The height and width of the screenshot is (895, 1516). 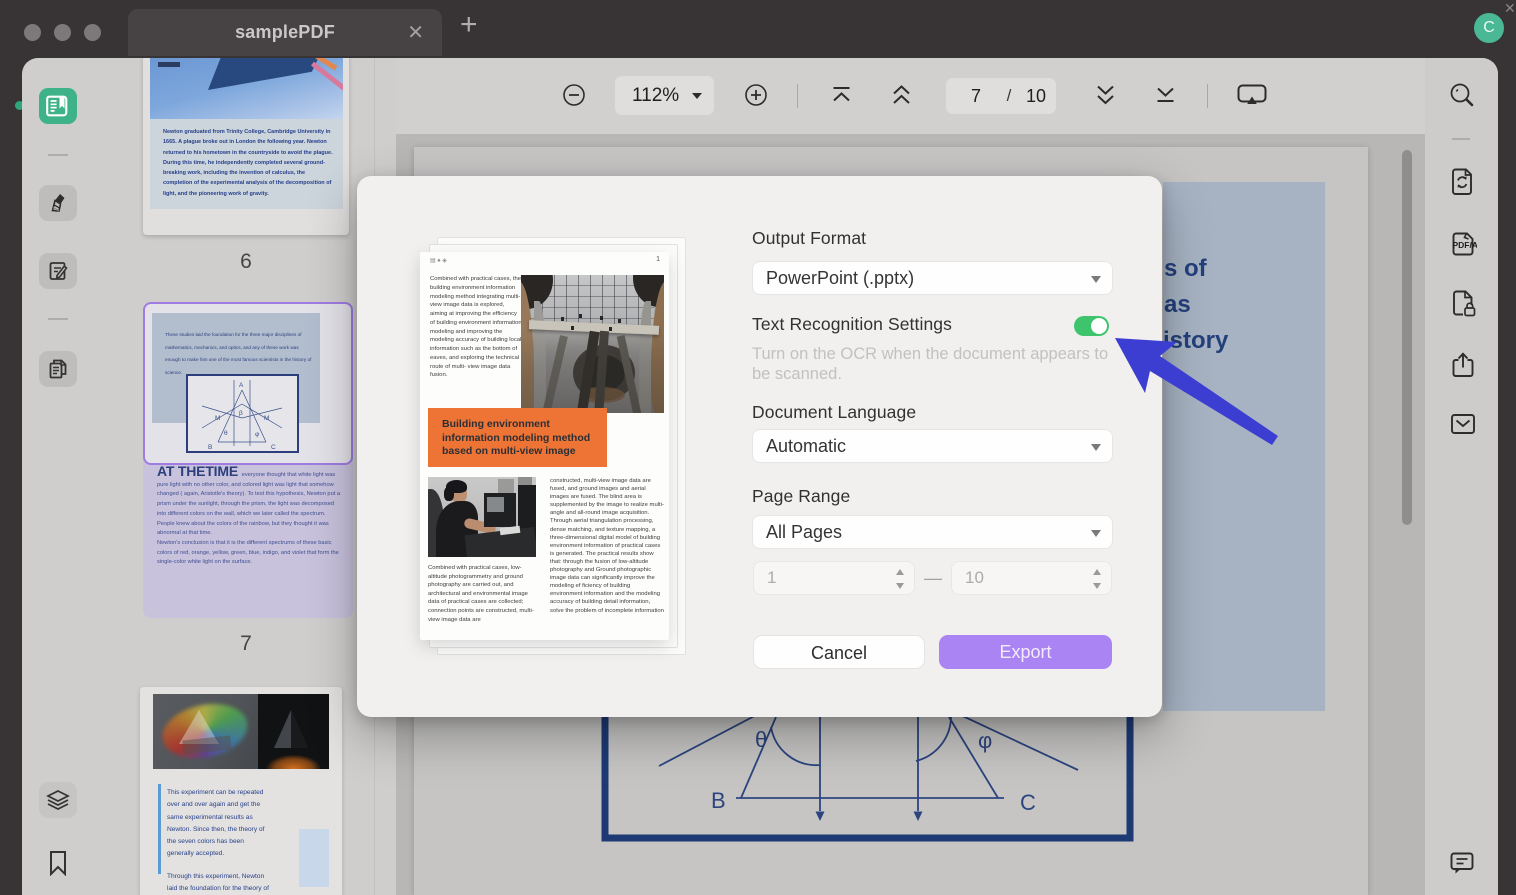 I want to click on svg-text: PDF/A, so click(x=1465, y=245).